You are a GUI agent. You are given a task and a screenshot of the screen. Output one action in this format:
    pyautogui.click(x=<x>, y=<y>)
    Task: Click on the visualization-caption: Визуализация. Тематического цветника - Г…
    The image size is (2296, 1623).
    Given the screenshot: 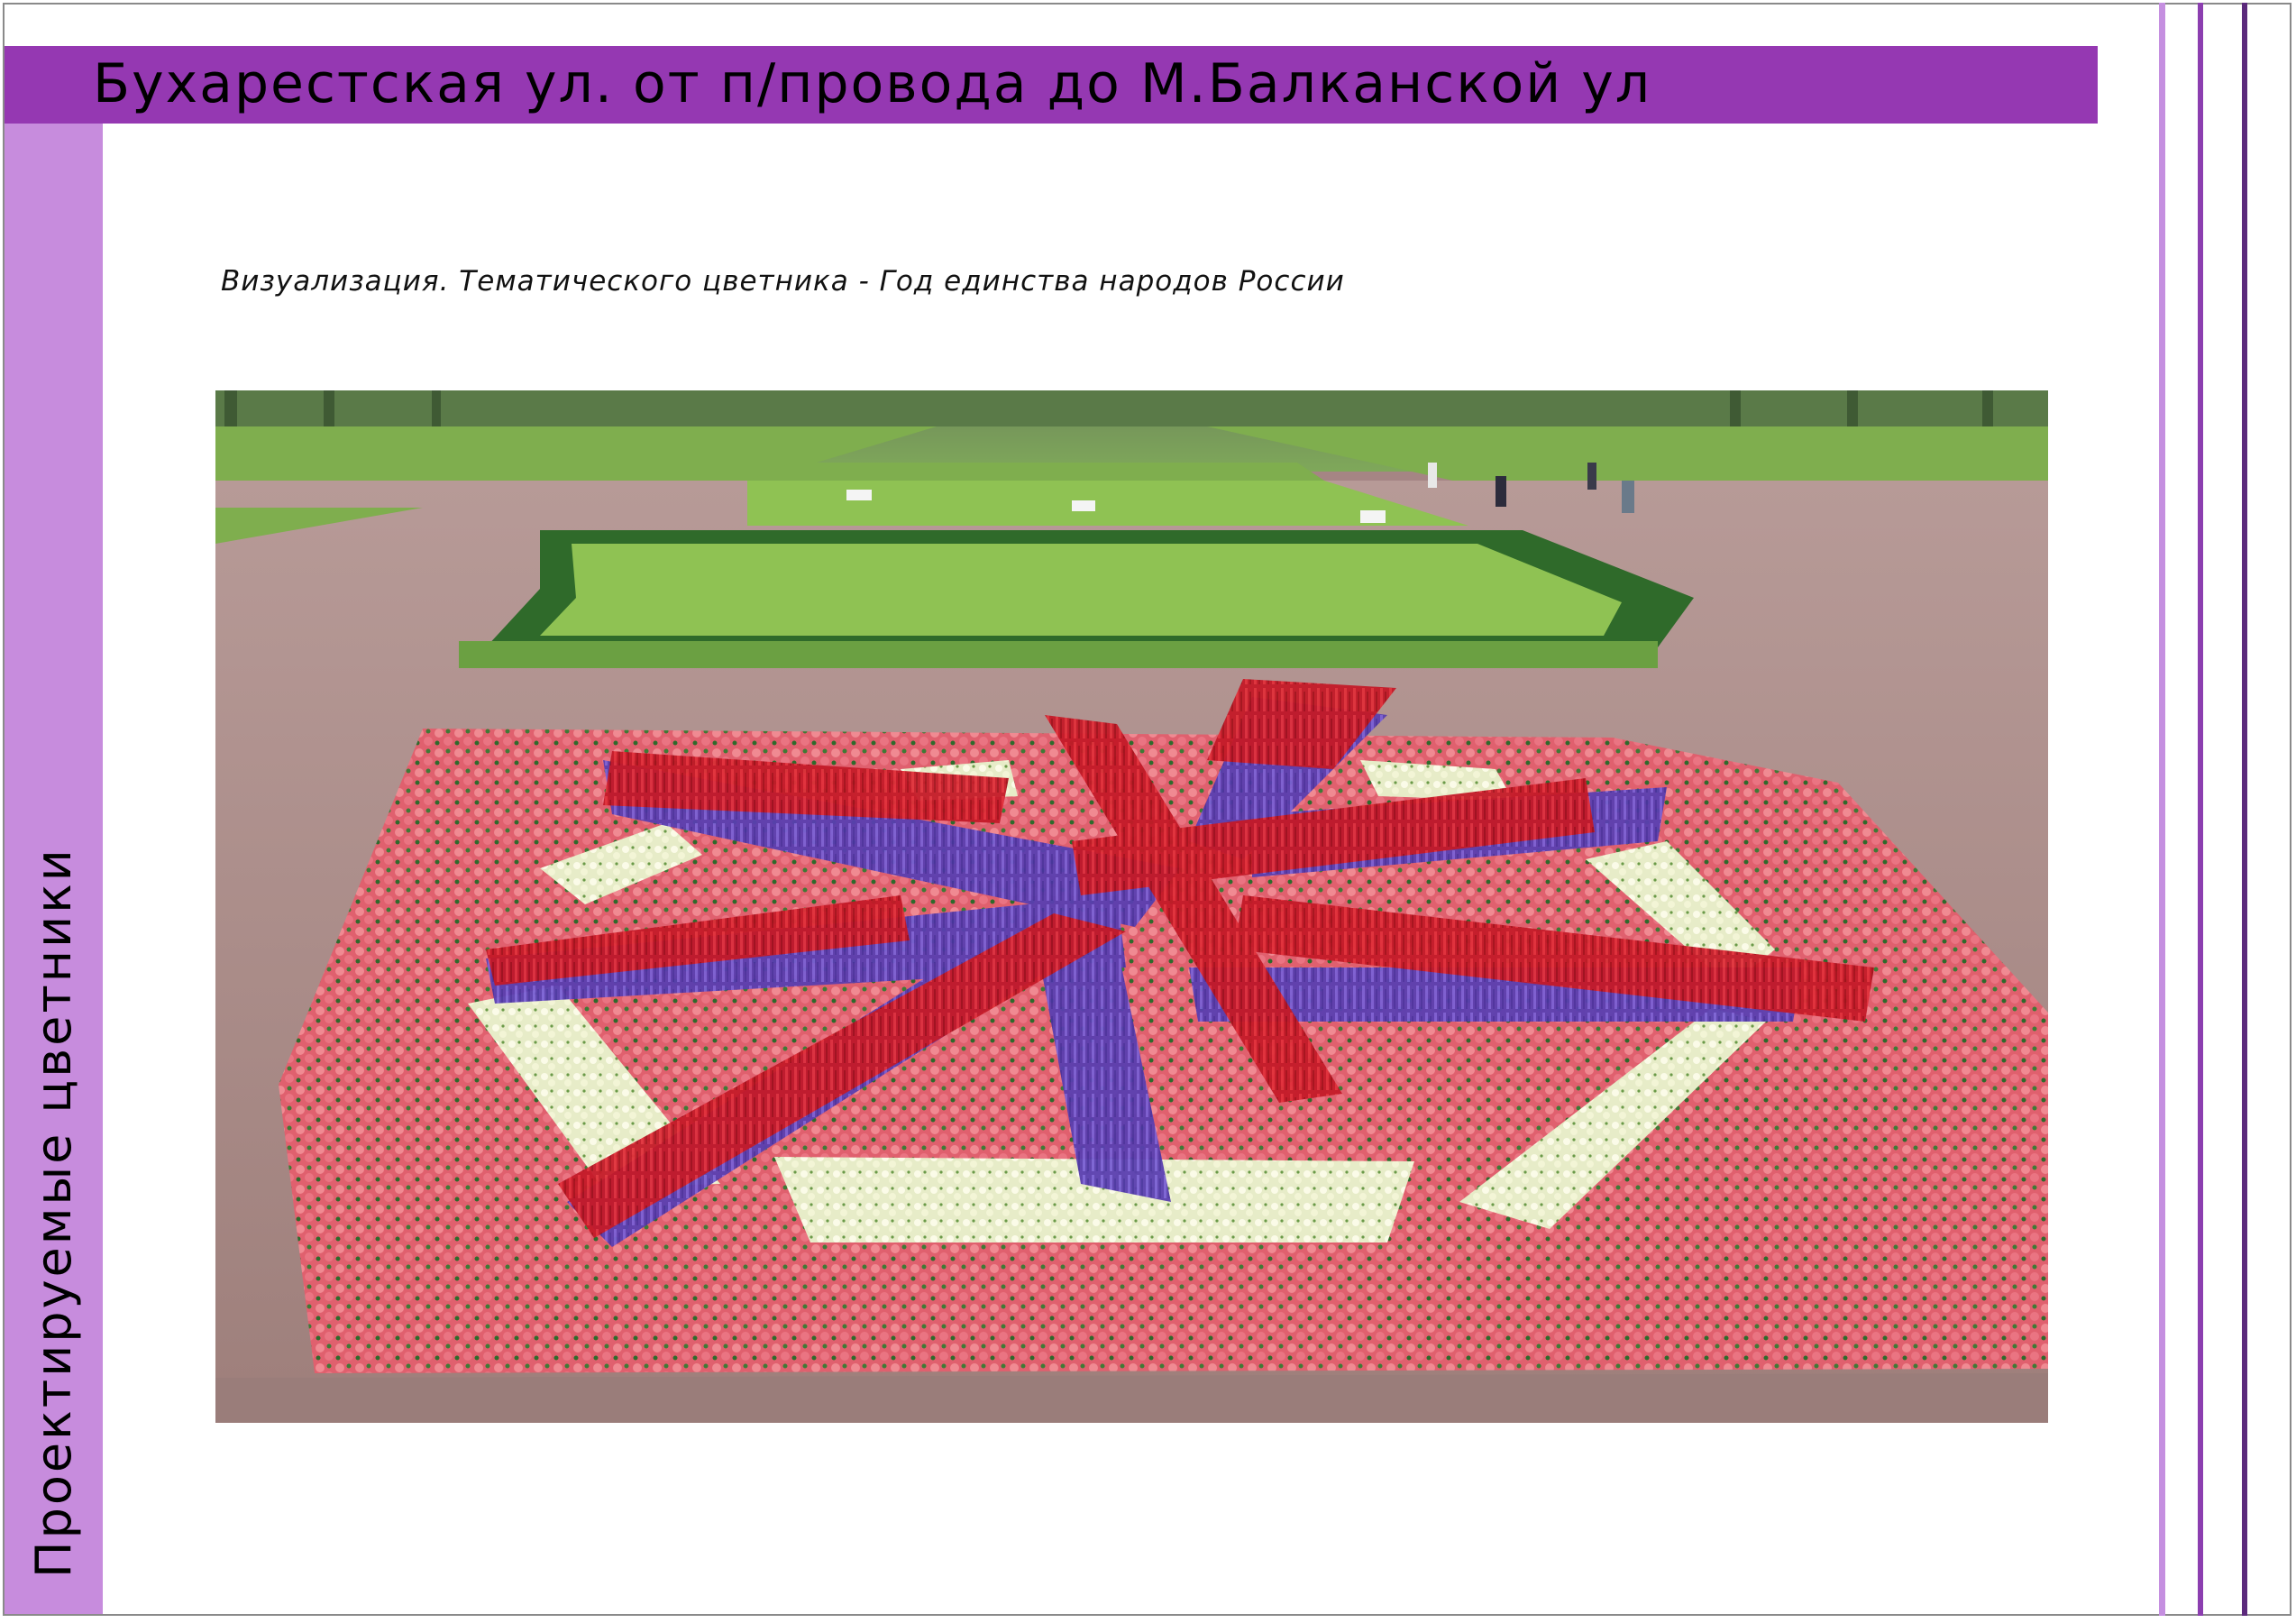 What is the action you would take?
    pyautogui.click(x=783, y=281)
    